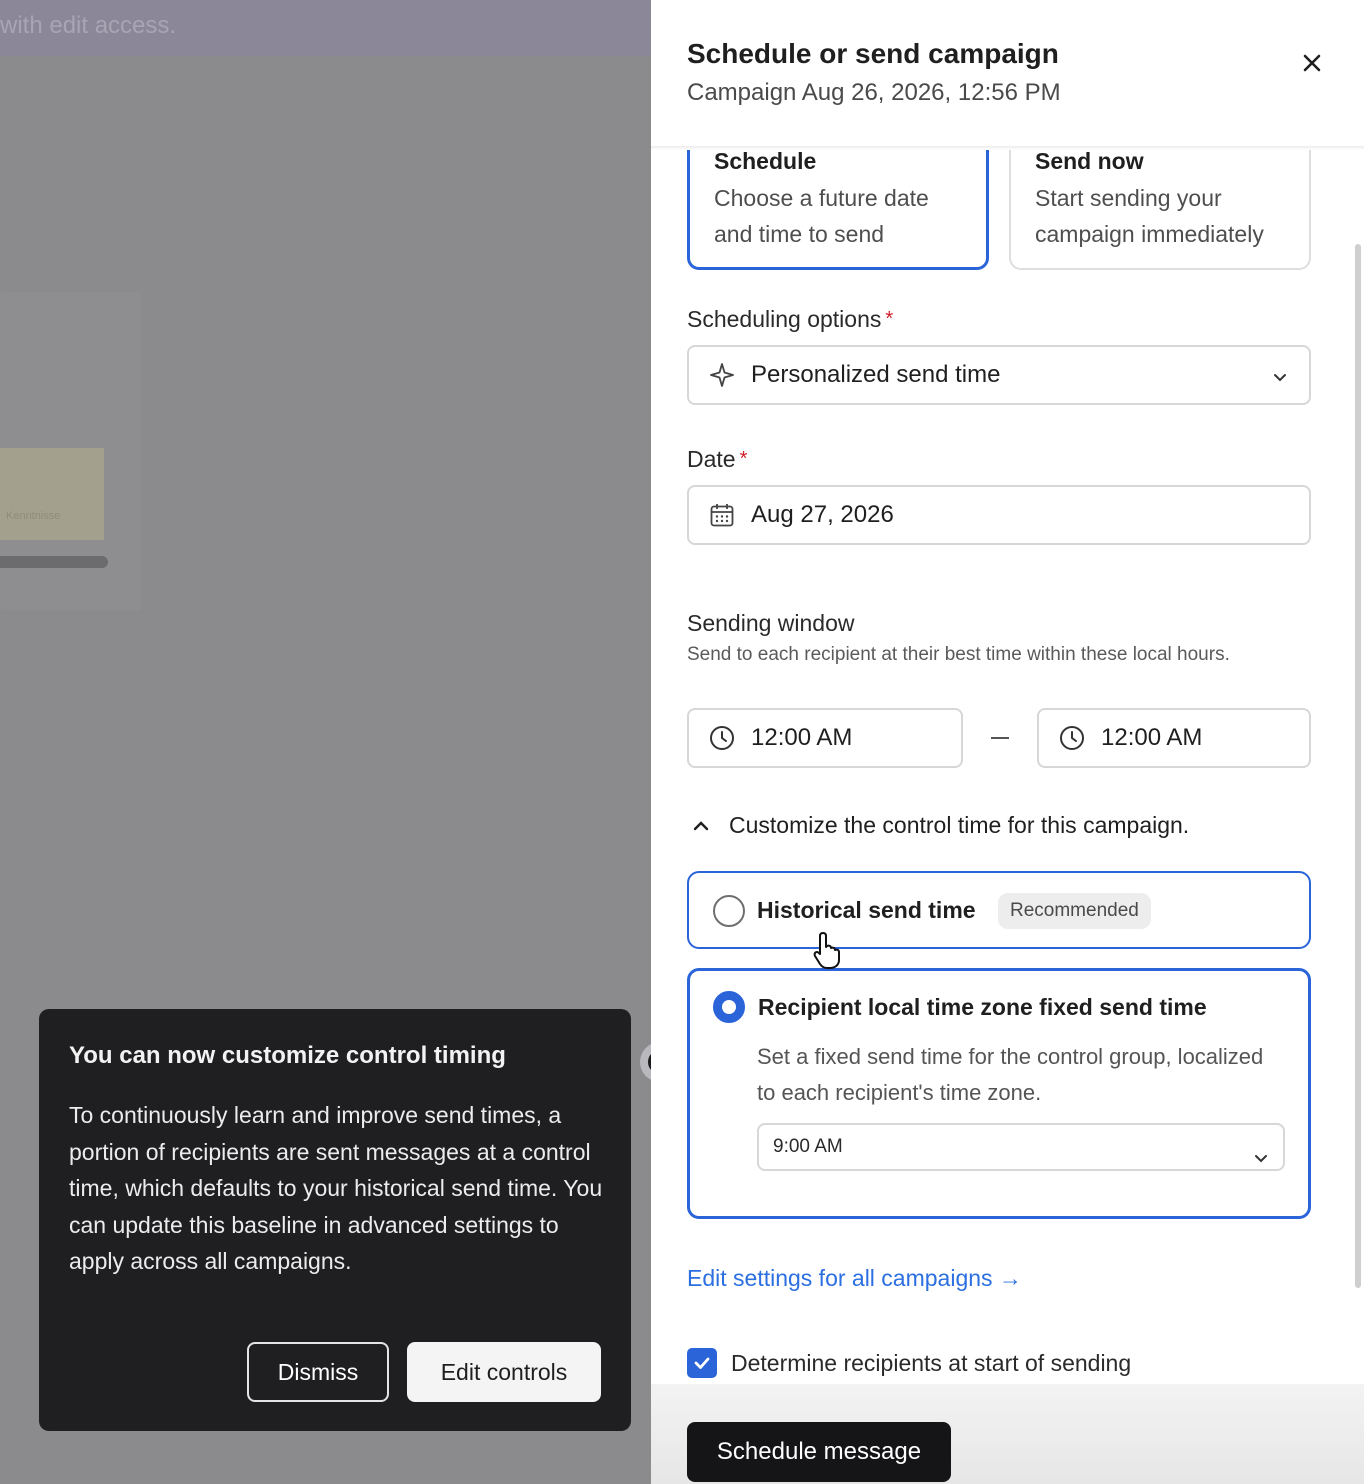 The height and width of the screenshot is (1484, 1364). Describe the element at coordinates (1089, 161) in the screenshot. I see `send-now-option-title: Send now` at that location.